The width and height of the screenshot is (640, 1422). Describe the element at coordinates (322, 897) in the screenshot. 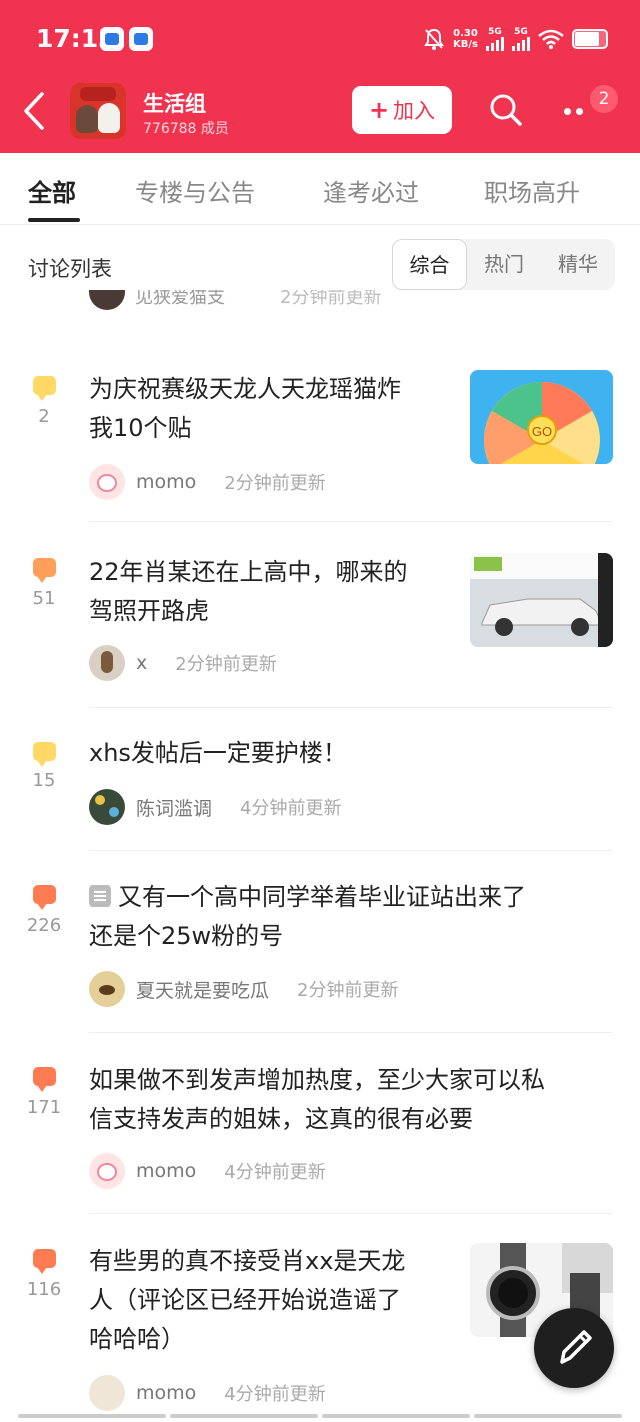

I see `post-title-text: 又有一个高中同学举着毕业证站出来了` at that location.